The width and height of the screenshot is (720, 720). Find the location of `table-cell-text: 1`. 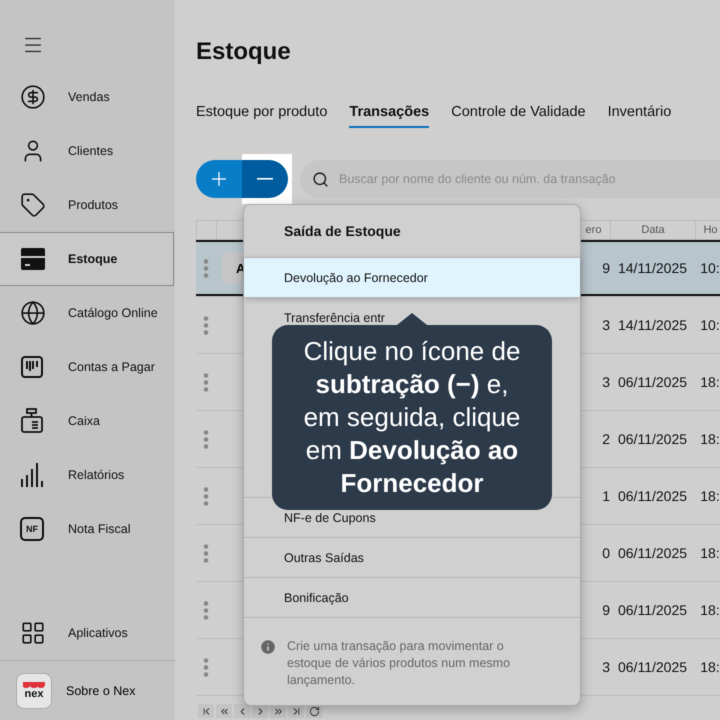

table-cell-text: 1 is located at coordinates (605, 496).